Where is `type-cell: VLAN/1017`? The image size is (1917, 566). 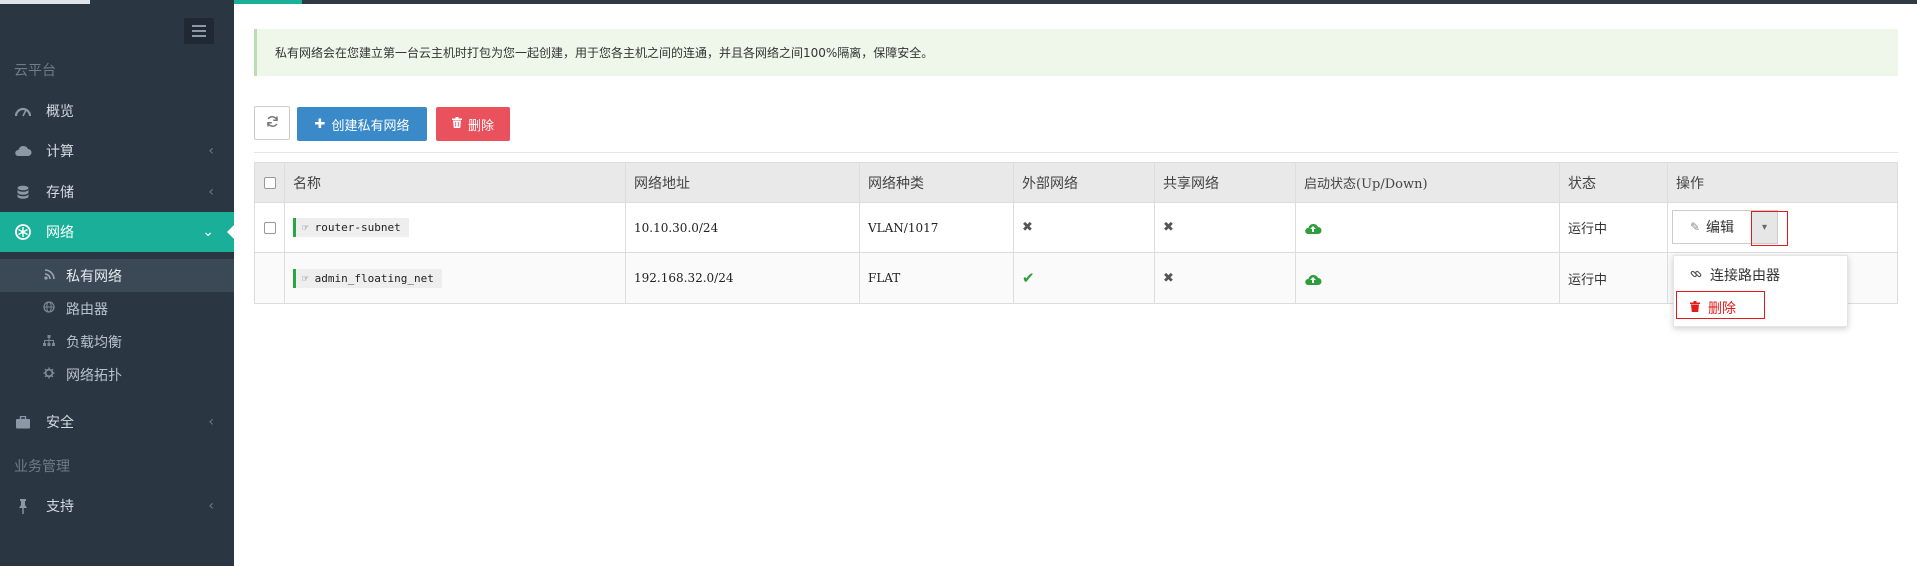
type-cell: VLAN/1017 is located at coordinates (936, 227).